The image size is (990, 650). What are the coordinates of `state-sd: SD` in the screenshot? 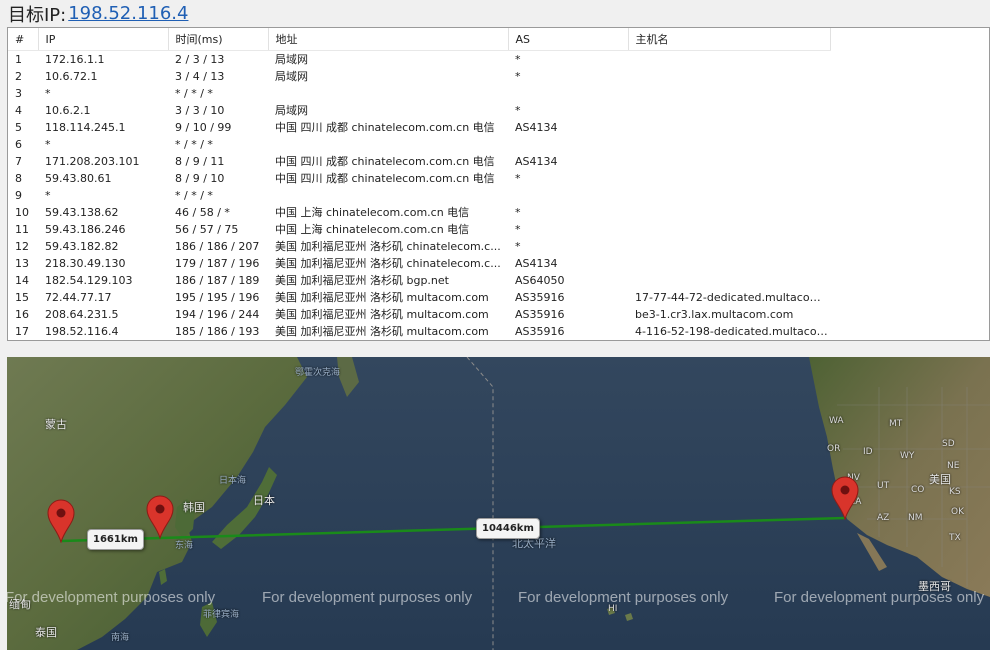 It's located at (948, 444).